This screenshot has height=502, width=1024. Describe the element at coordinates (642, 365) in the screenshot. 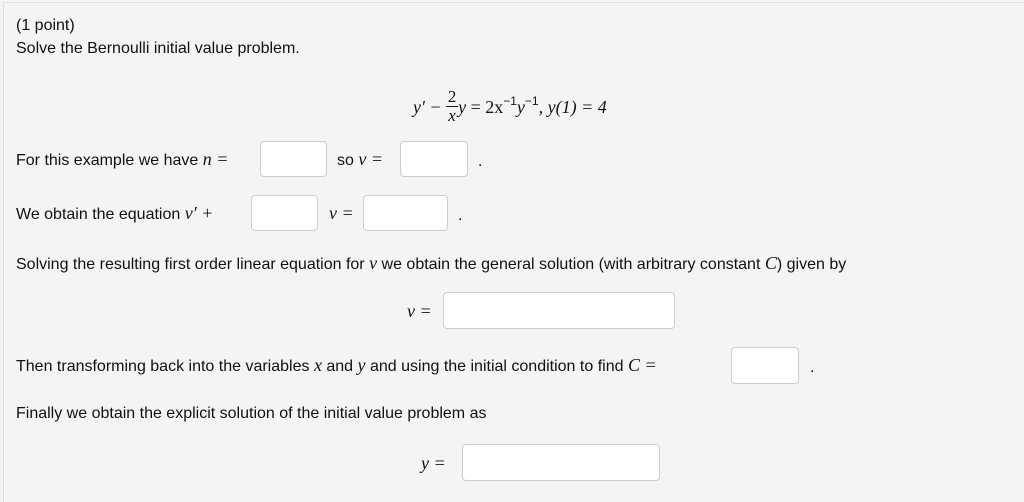

I see `c-equals-label: C =` at that location.